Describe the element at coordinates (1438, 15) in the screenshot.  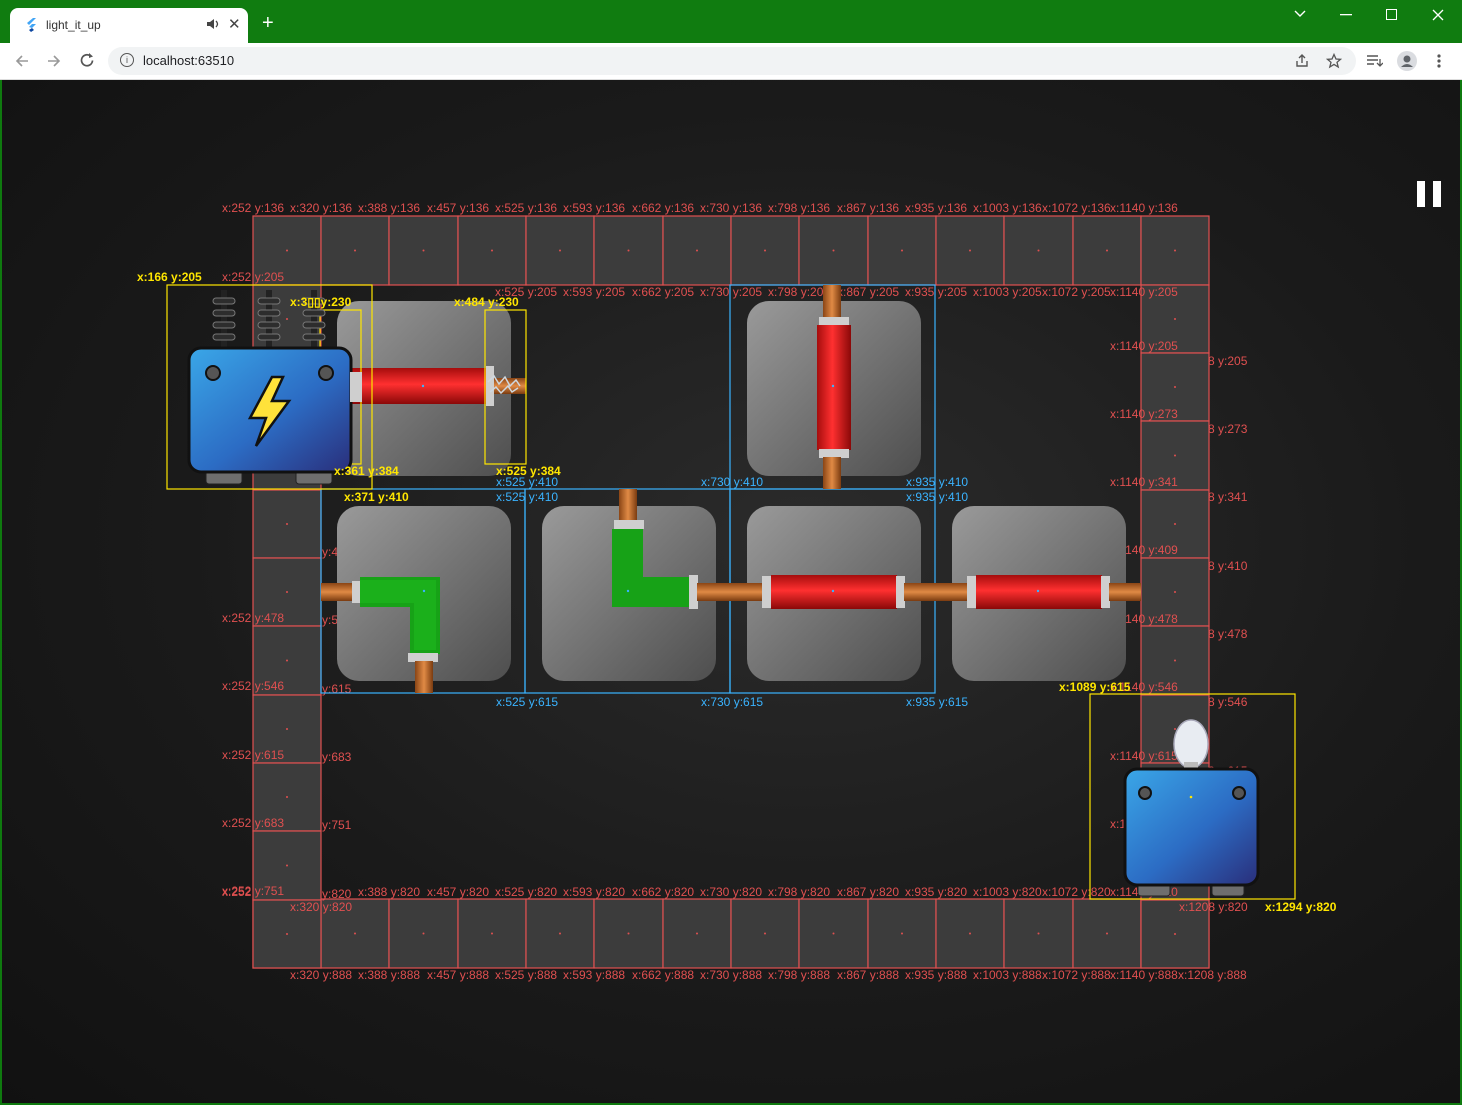
I see `close-window-icon` at that location.